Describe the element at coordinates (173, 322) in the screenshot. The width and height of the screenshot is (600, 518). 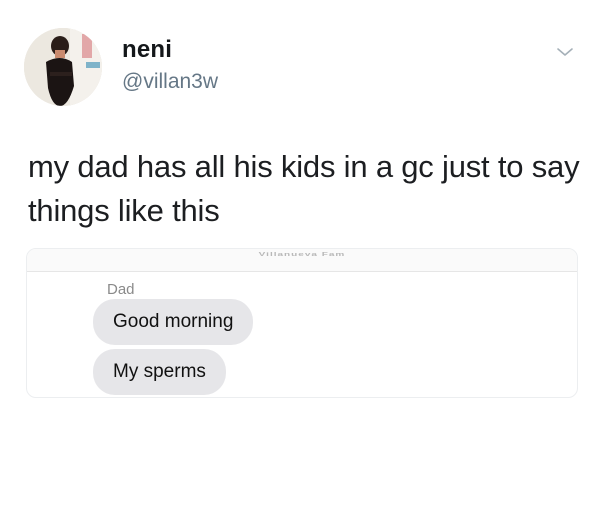
I see `message-bubble: Good morning` at that location.